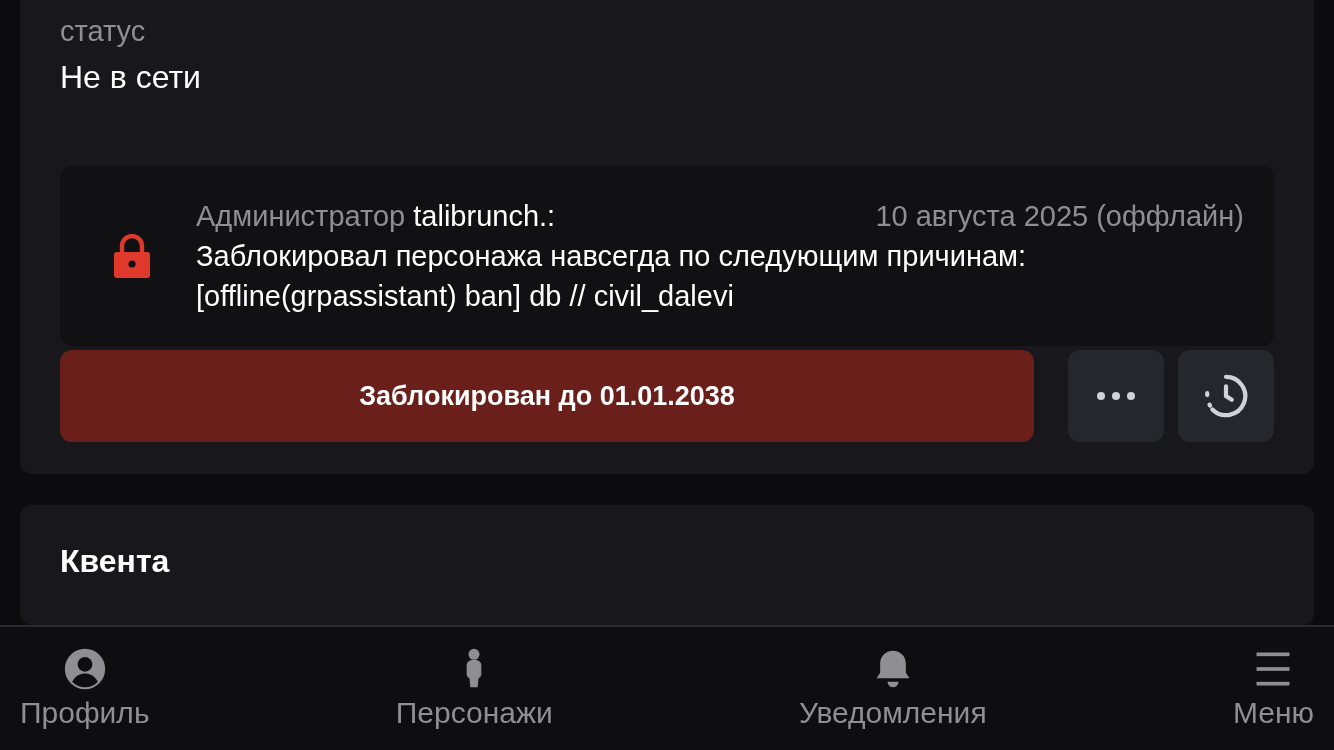 The image size is (1334, 750). I want to click on nav-tab: Профиль, so click(85, 690).